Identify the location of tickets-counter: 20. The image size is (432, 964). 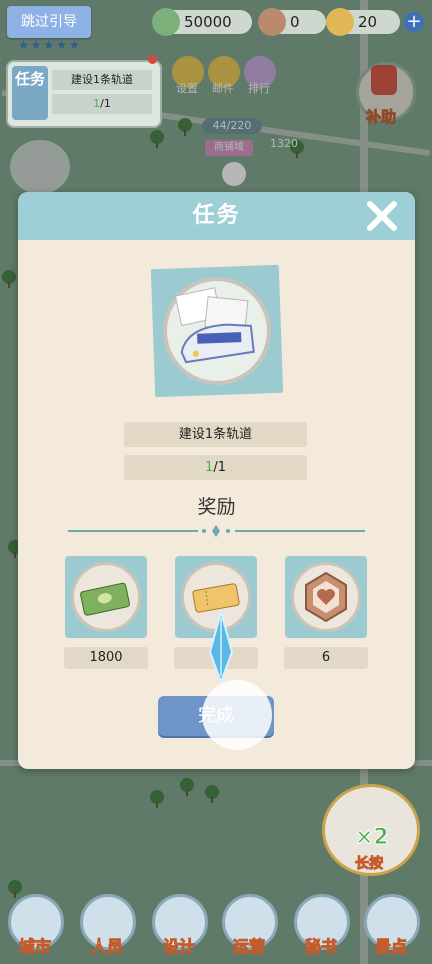
(363, 22).